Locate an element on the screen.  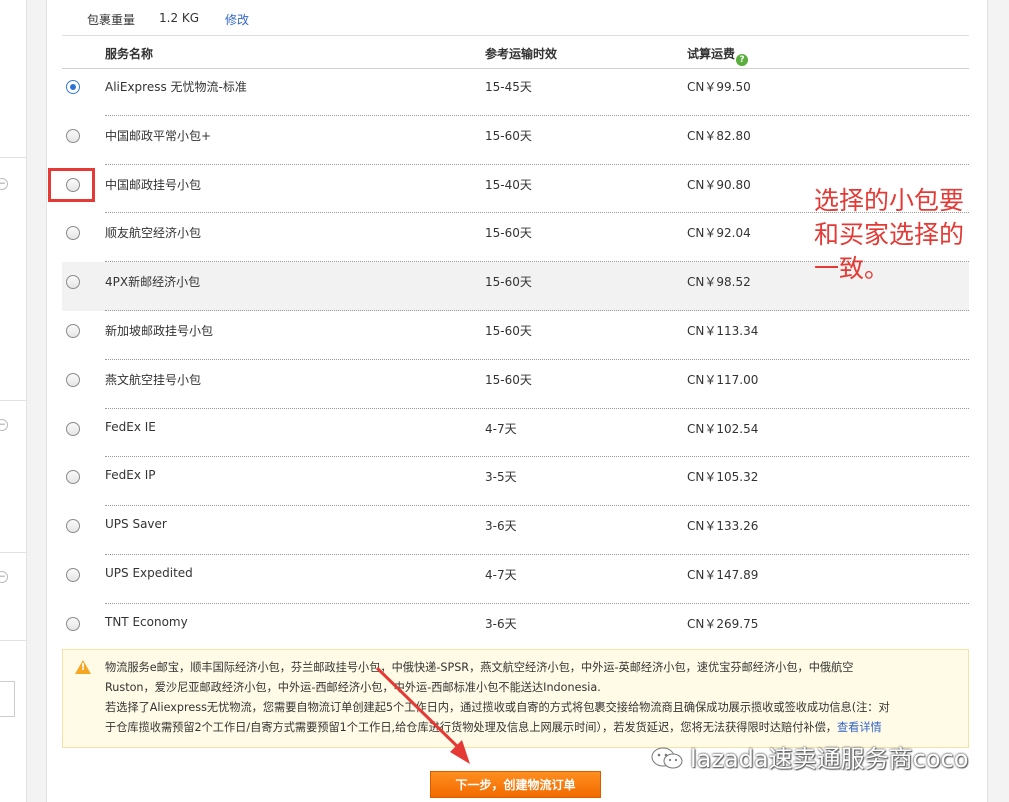
header-service-name: 服务名称 is located at coordinates (129, 54).